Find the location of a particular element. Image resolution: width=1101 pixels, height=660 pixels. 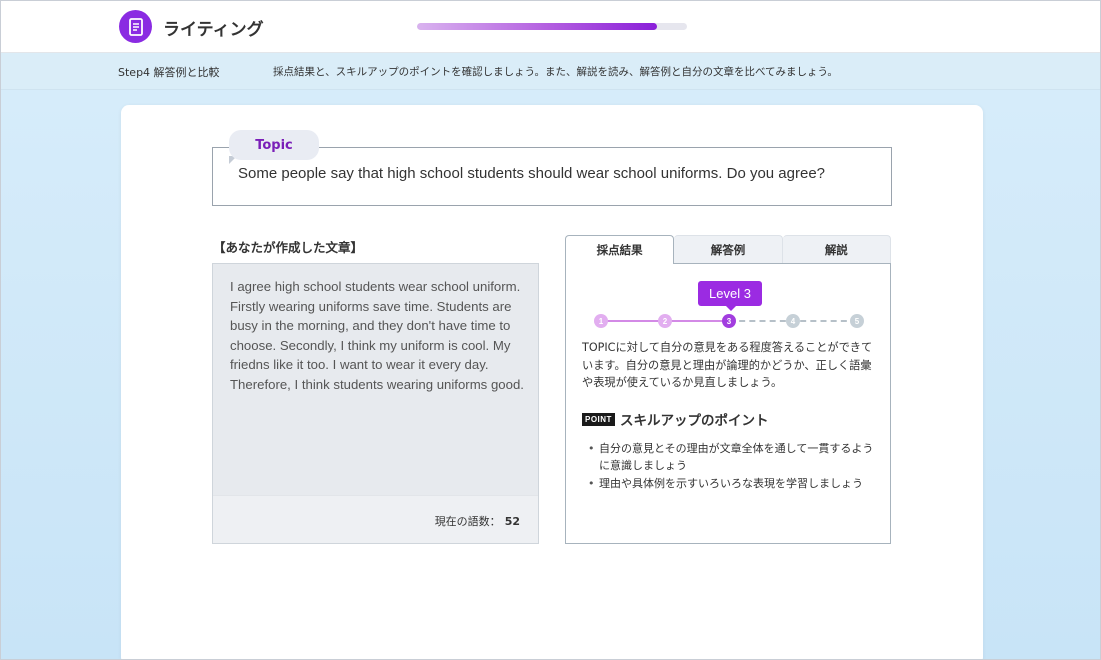

level-badge: Level 3 is located at coordinates (730, 296).